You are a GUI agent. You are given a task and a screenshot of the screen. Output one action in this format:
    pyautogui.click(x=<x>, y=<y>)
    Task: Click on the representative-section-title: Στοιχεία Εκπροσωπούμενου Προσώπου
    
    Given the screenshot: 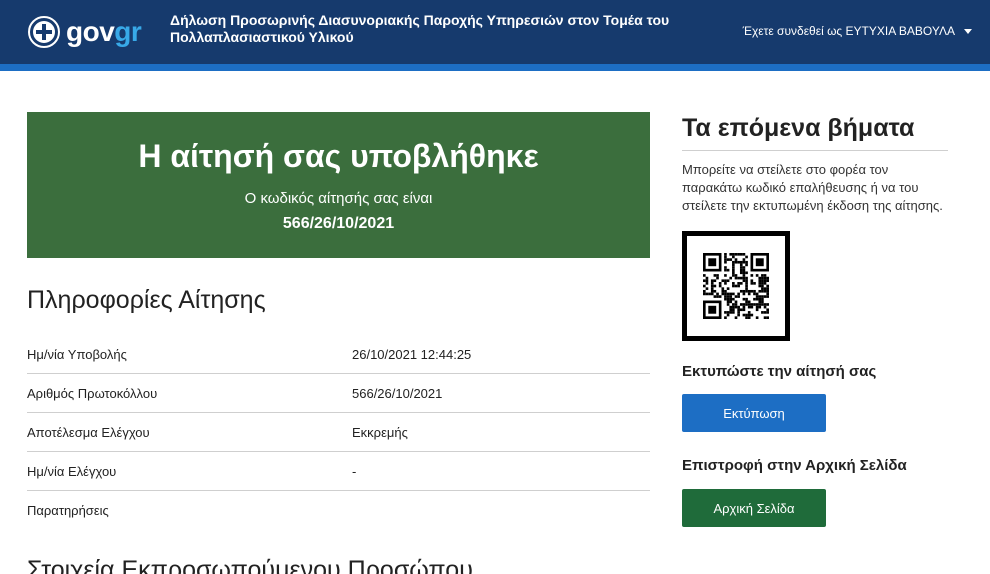 What is the action you would take?
    pyautogui.click(x=250, y=565)
    